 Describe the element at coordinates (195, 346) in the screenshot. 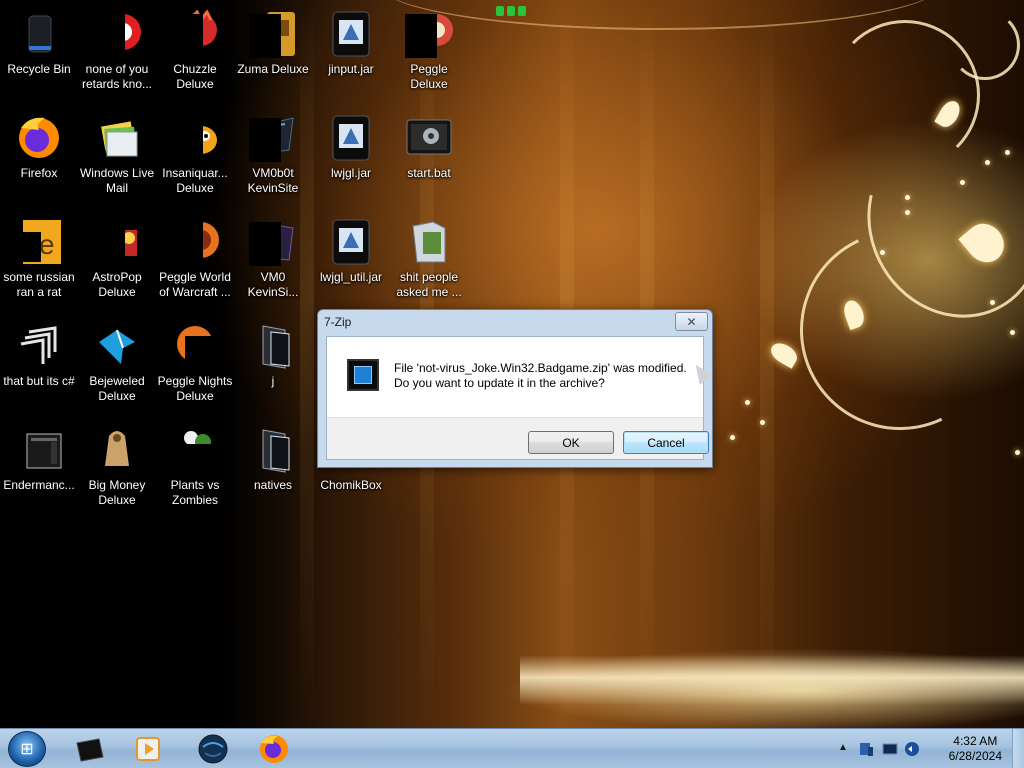

I see `peggle-nights-icon` at that location.